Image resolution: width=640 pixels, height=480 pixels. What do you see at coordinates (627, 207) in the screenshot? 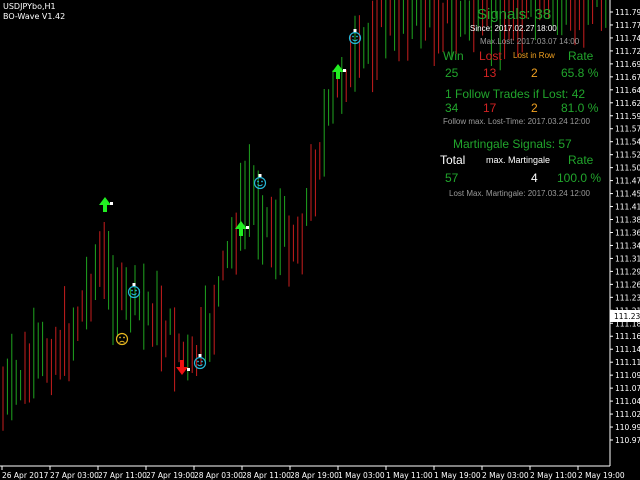
I see `price-label: 111.412` at bounding box center [627, 207].